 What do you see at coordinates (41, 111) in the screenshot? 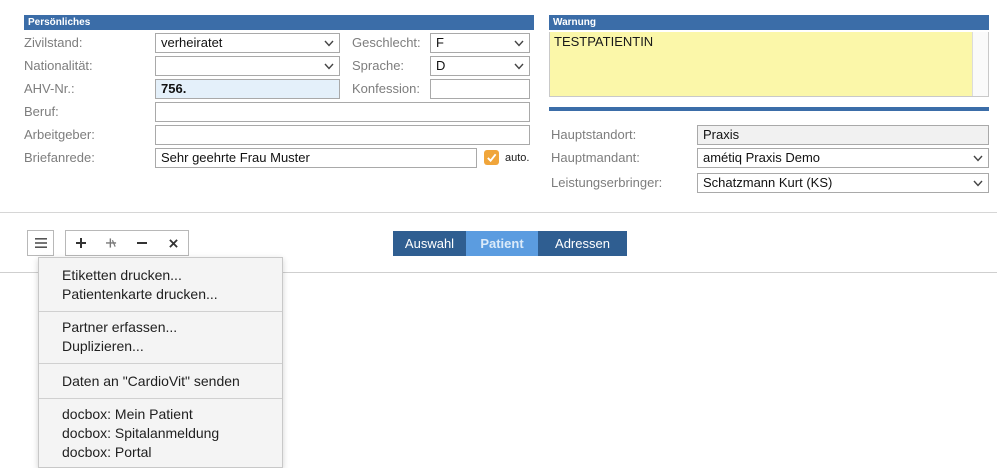
I see `profession-label: Beruf:` at bounding box center [41, 111].